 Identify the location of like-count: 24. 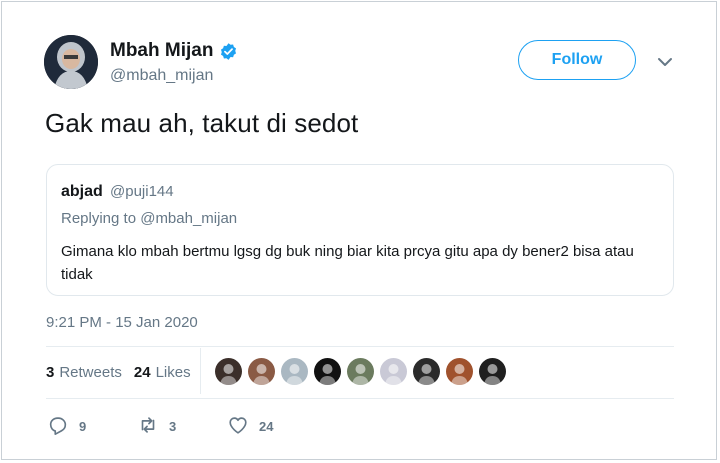
(266, 426).